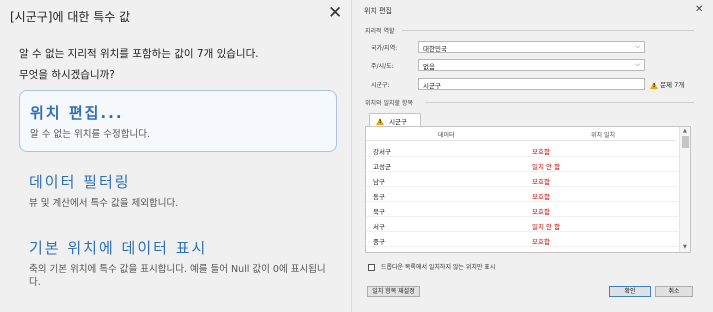 Image resolution: width=713 pixels, height=312 pixels. Describe the element at coordinates (178, 190) in the screenshot. I see `filter-data-option: 데이터 필터링 뷰 및 계산에서 특수 값을 제외합니다.` at that location.